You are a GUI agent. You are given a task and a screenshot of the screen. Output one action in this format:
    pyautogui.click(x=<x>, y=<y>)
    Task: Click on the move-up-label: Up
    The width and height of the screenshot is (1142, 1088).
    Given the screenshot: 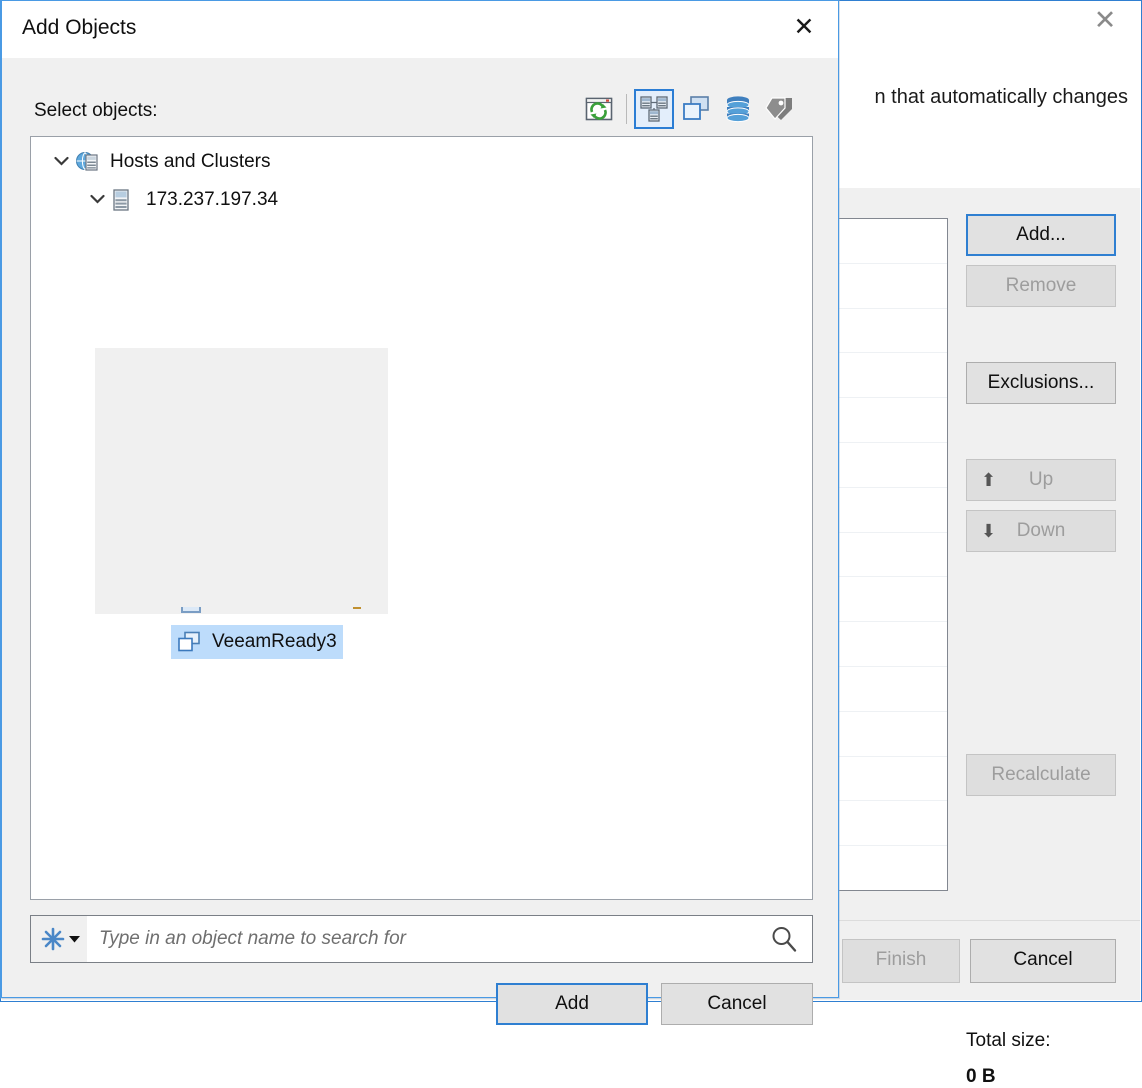 What is the action you would take?
    pyautogui.click(x=1041, y=479)
    